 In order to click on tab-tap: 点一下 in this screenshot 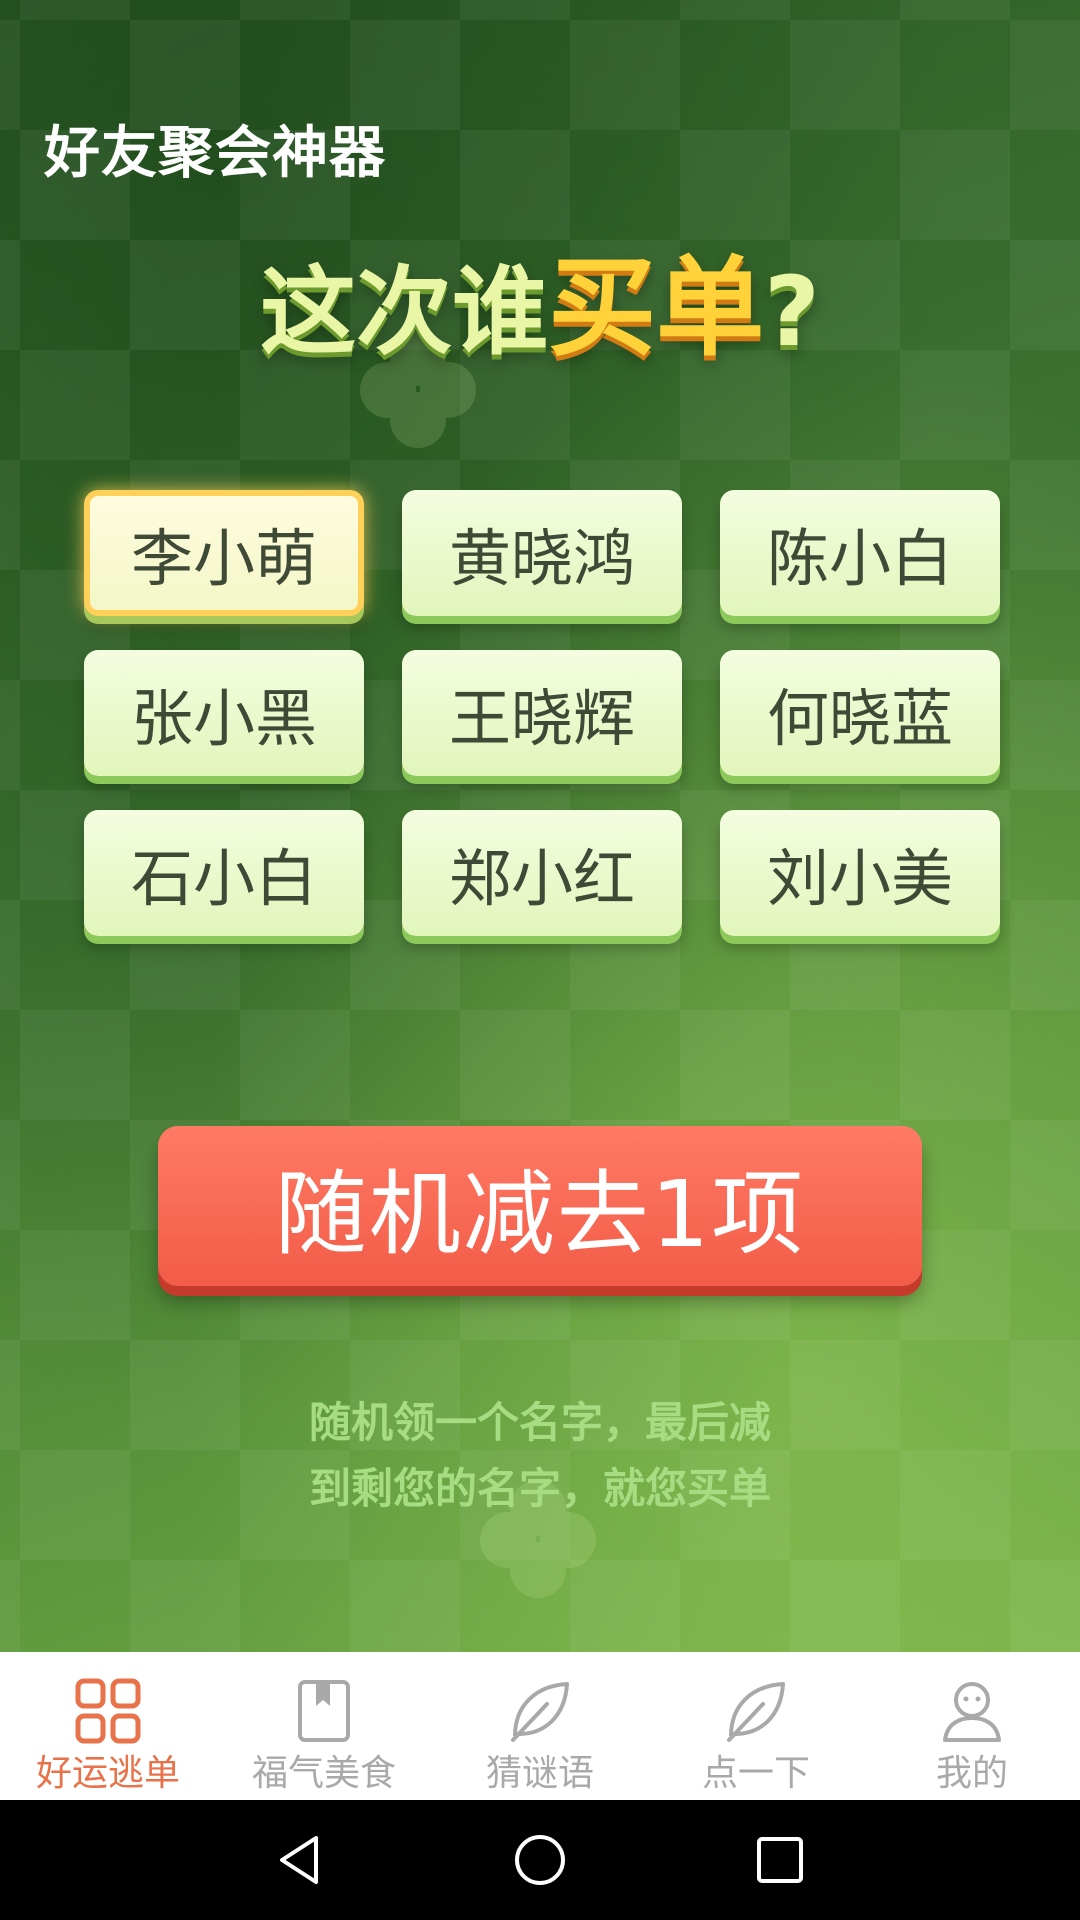, I will do `click(756, 1726)`.